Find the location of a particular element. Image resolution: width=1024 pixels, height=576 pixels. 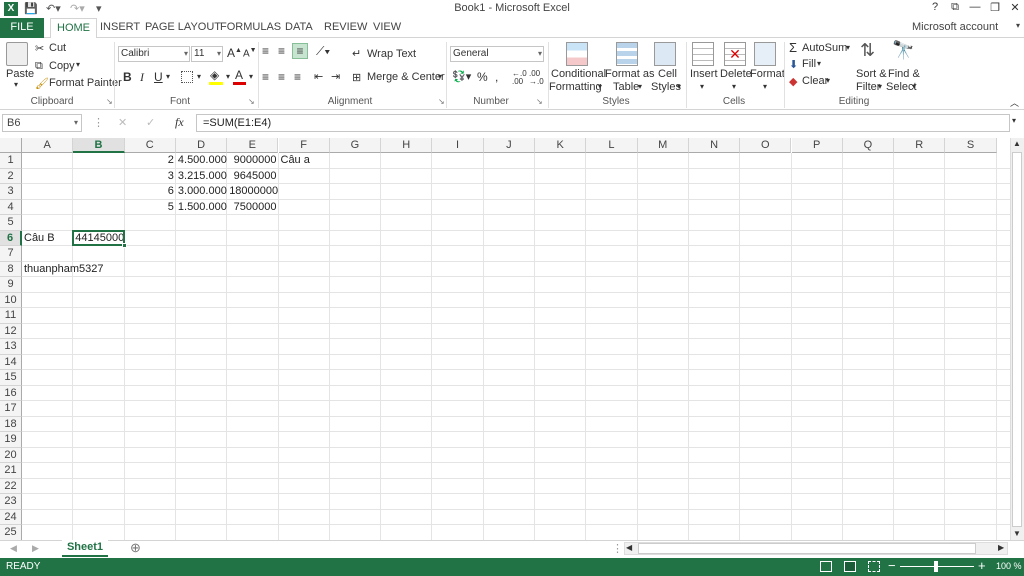

fill-handle is located at coordinates (124, 245).